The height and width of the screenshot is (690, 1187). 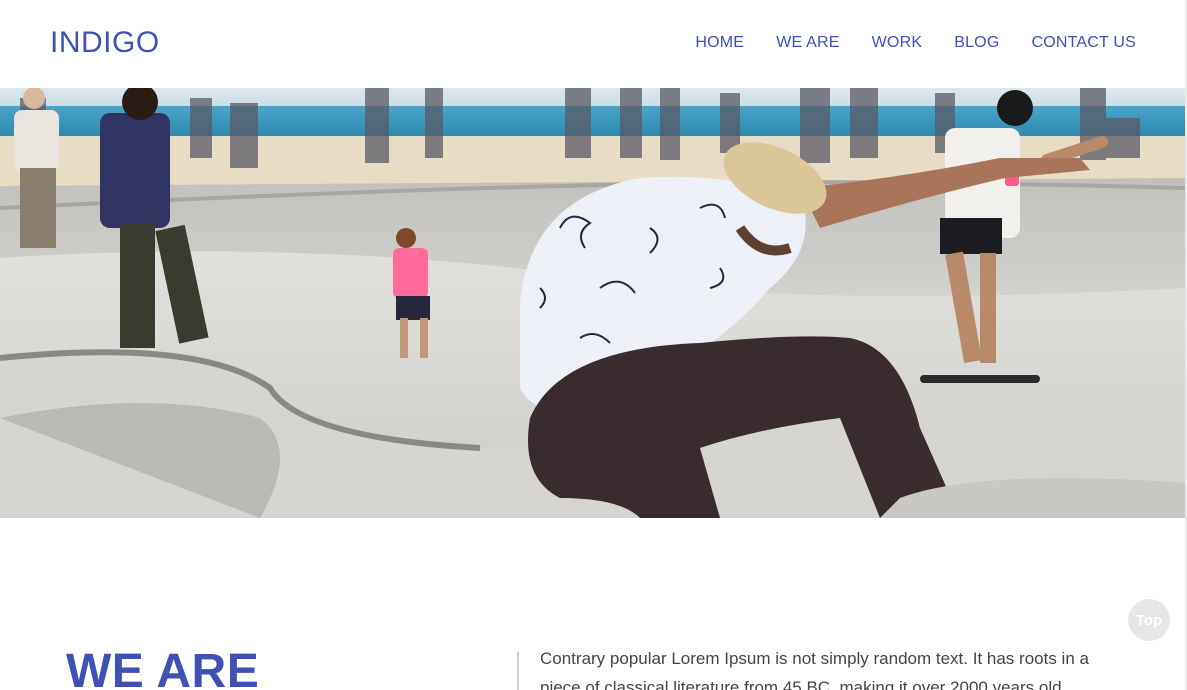 I want to click on nav-home: HOME, so click(x=719, y=43).